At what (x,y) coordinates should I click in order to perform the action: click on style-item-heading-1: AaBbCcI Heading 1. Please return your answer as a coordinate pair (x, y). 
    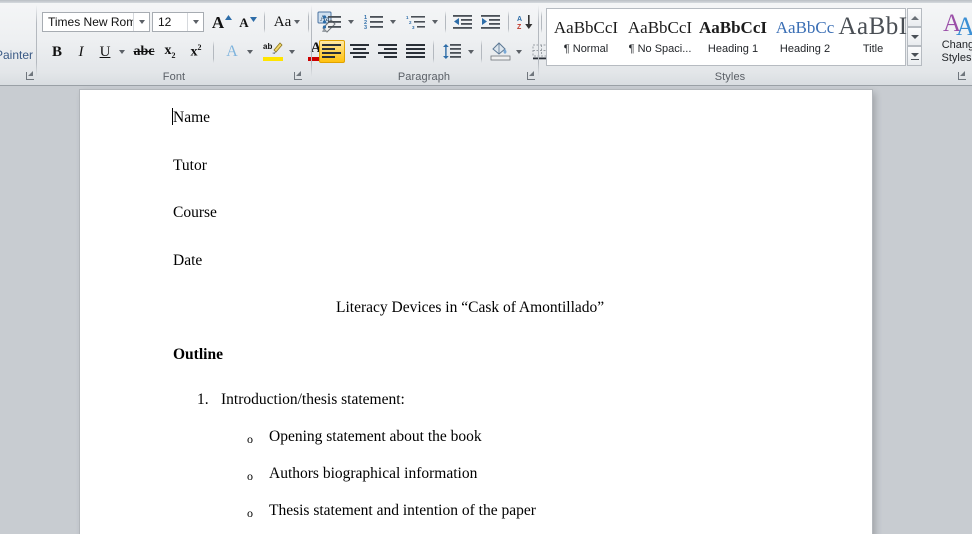
    Looking at the image, I should click on (733, 37).